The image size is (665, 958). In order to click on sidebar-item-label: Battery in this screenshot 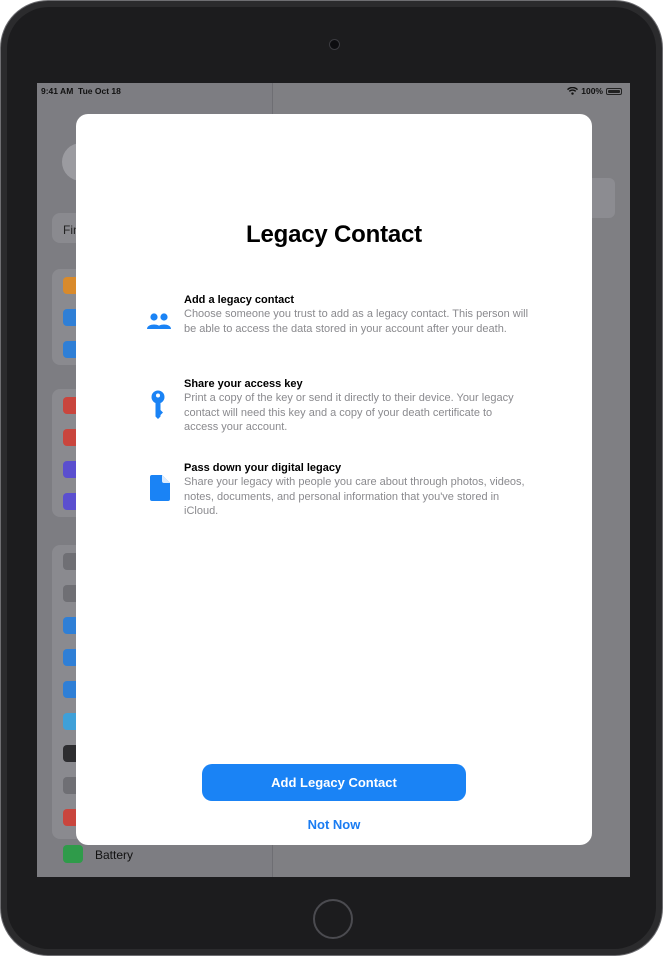, I will do `click(114, 855)`.